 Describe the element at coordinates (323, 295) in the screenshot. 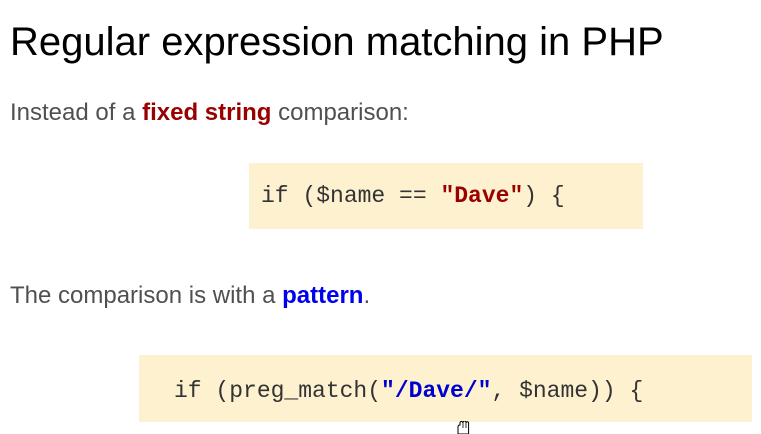

I see `pattern-highlight: pattern` at that location.